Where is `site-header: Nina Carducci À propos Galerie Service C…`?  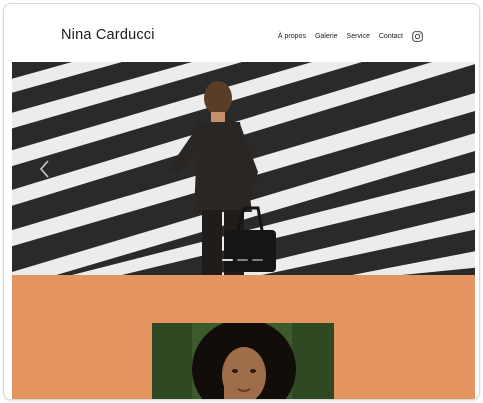
site-header: Nina Carducci À propos Galerie Service C… is located at coordinates (241, 33).